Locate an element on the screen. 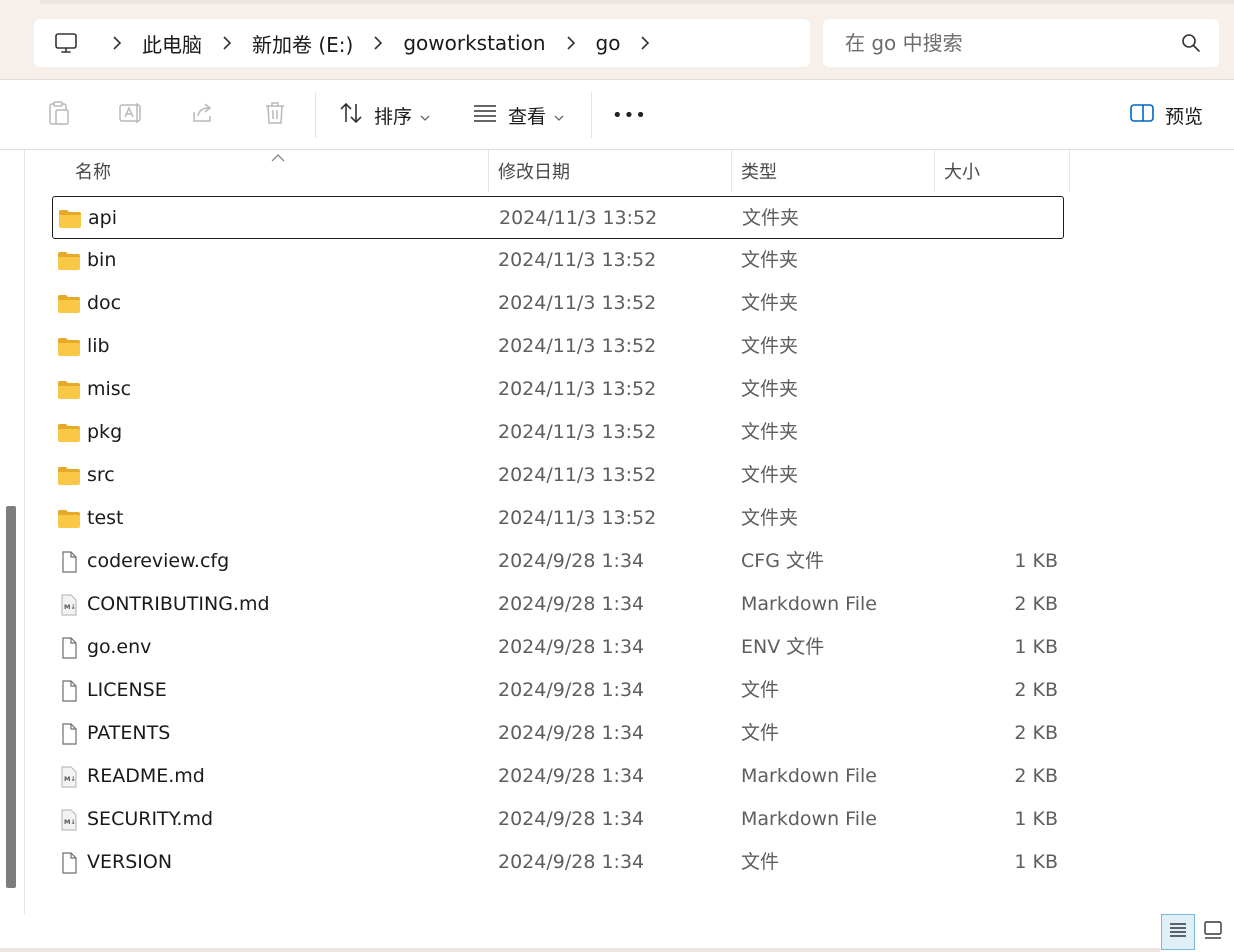 This screenshot has height=952, width=1234. status-bar is located at coordinates (617, 933).